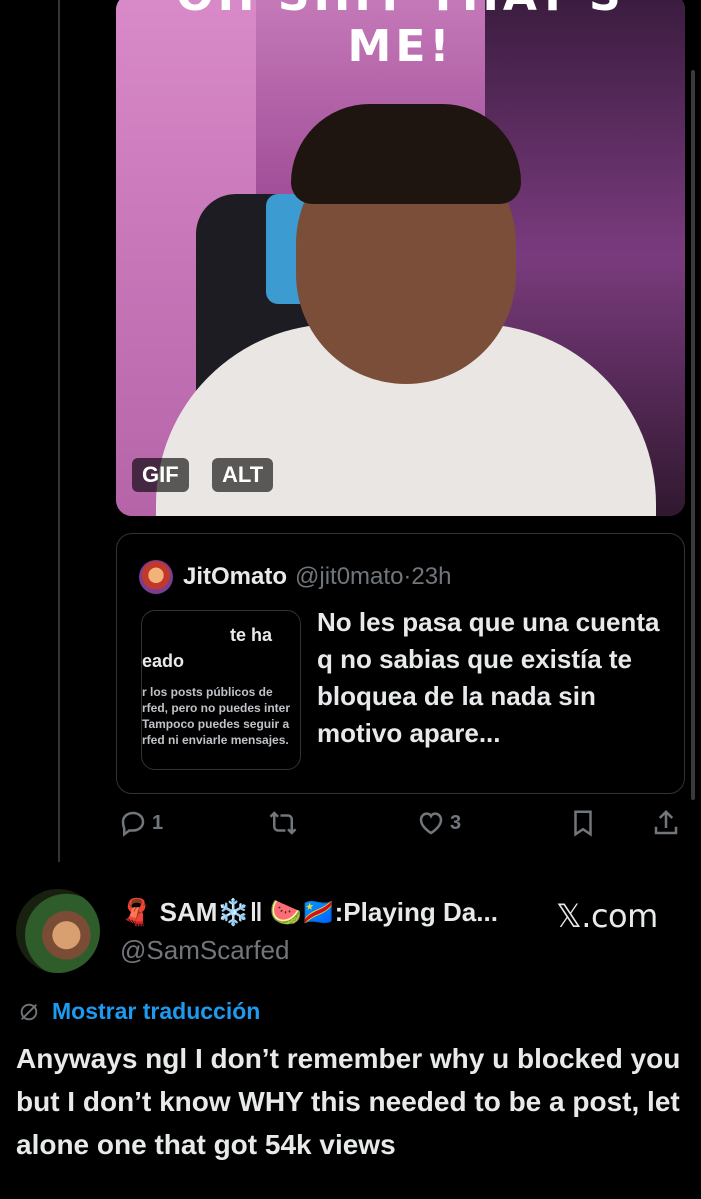  What do you see at coordinates (235, 577) in the screenshot?
I see `quoted-display-name: JitOmato` at bounding box center [235, 577].